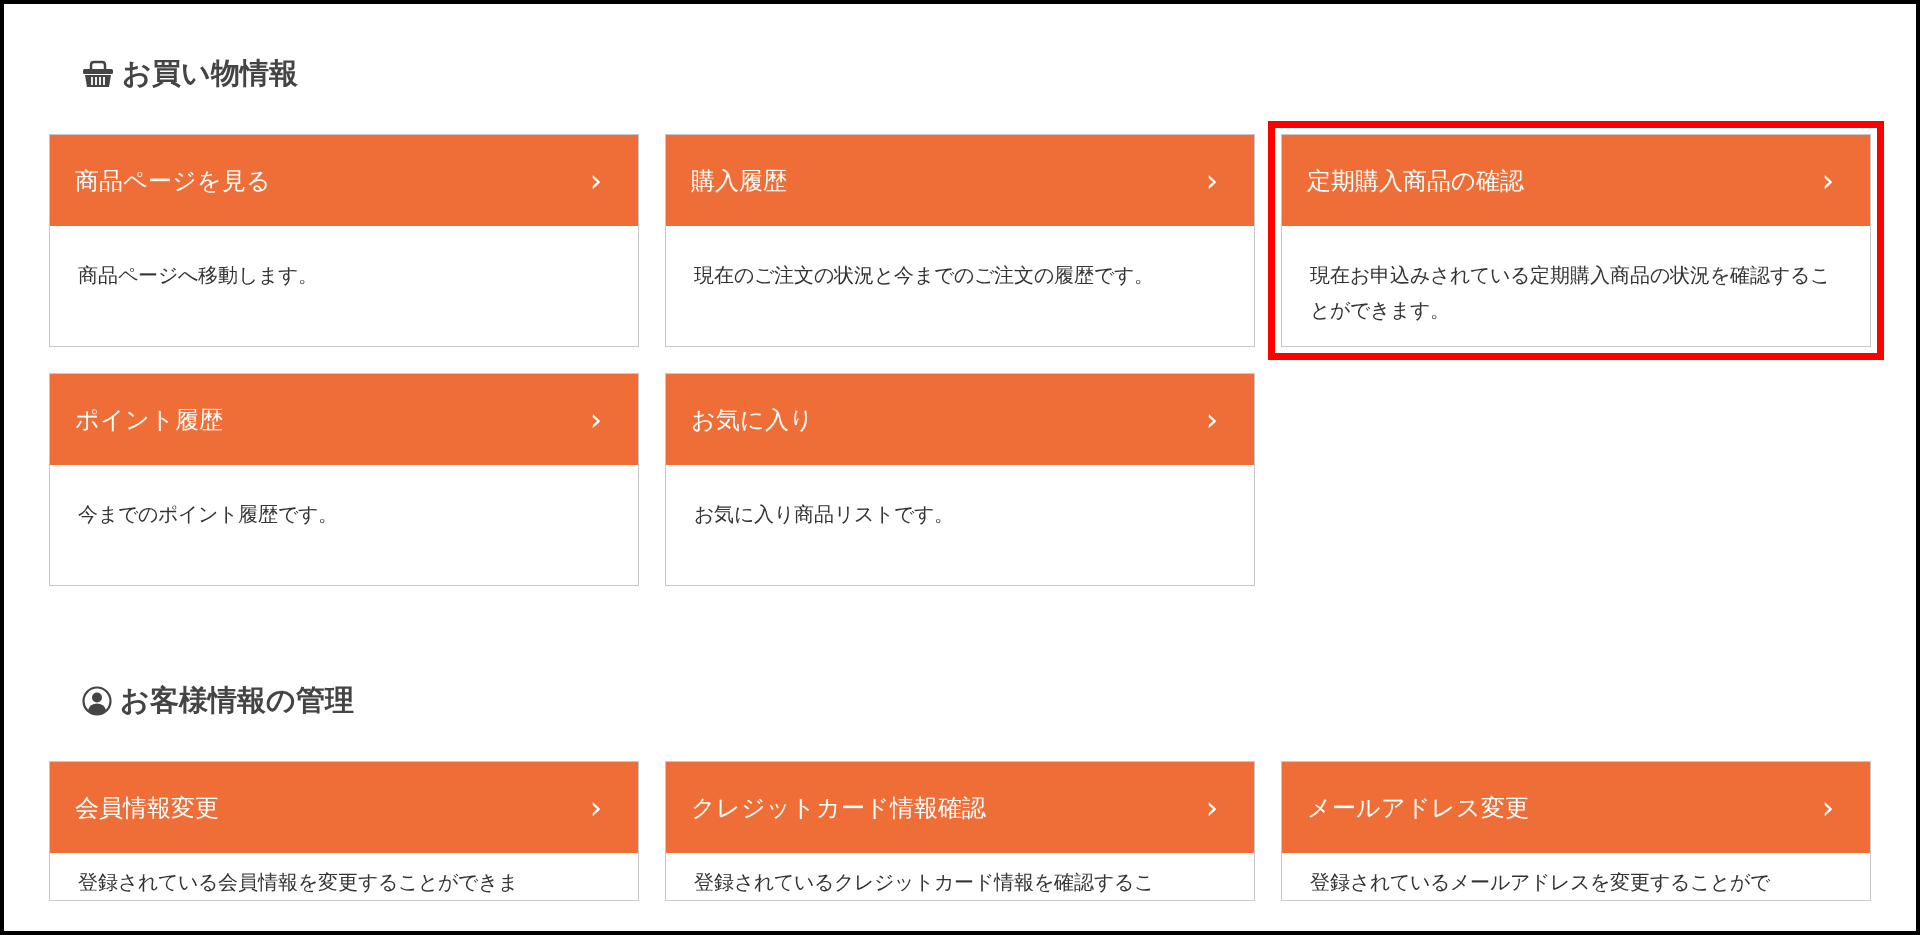 This screenshot has height=935, width=1920. What do you see at coordinates (97, 701) in the screenshot?
I see `user-icon` at bounding box center [97, 701].